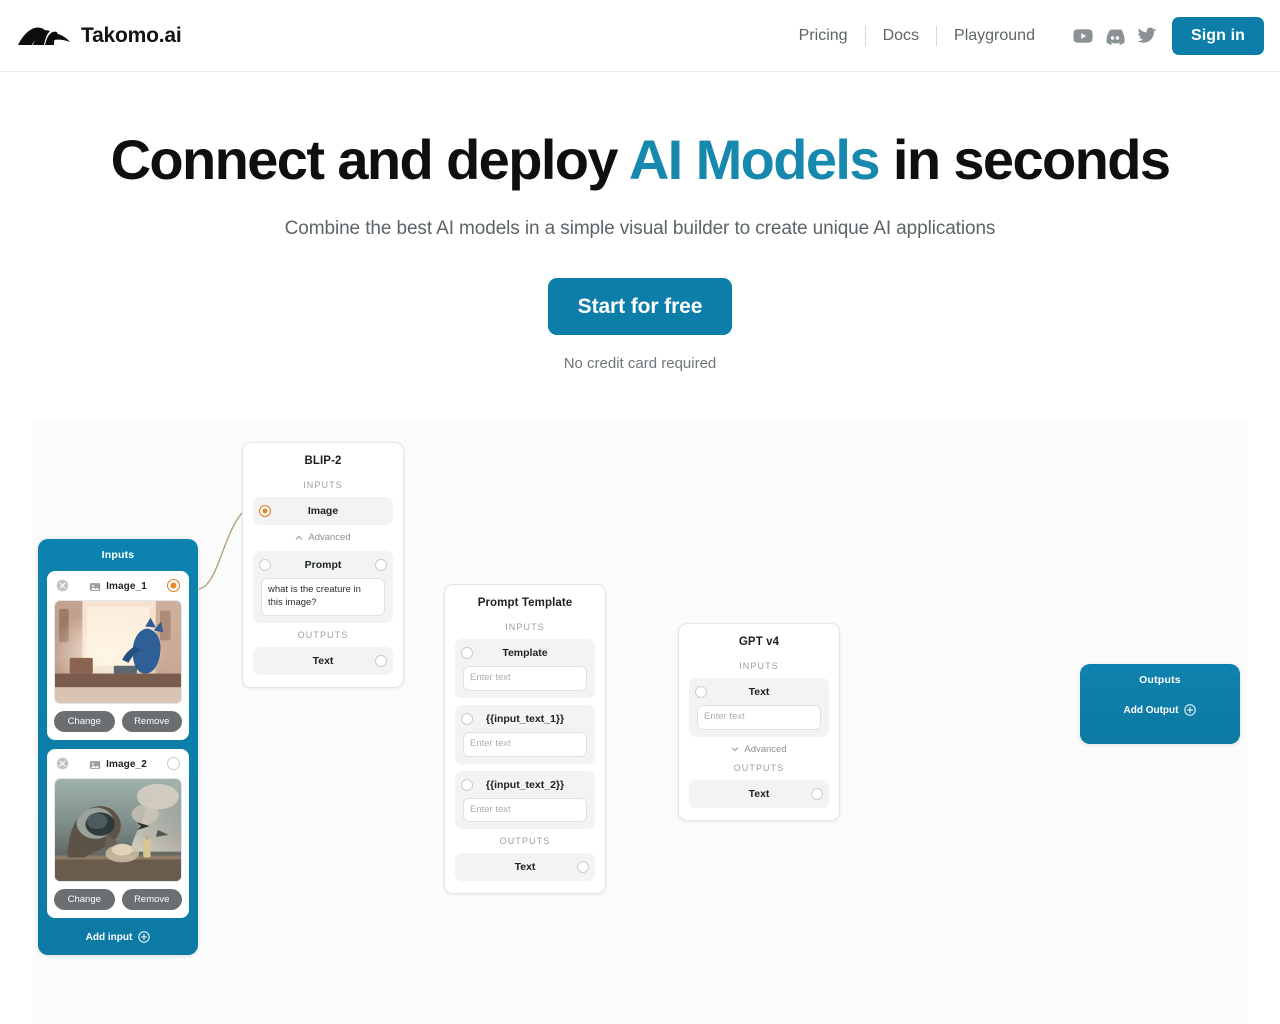 This screenshot has width=1280, height=1024. What do you see at coordinates (525, 653) in the screenshot?
I see `port-label: Template` at bounding box center [525, 653].